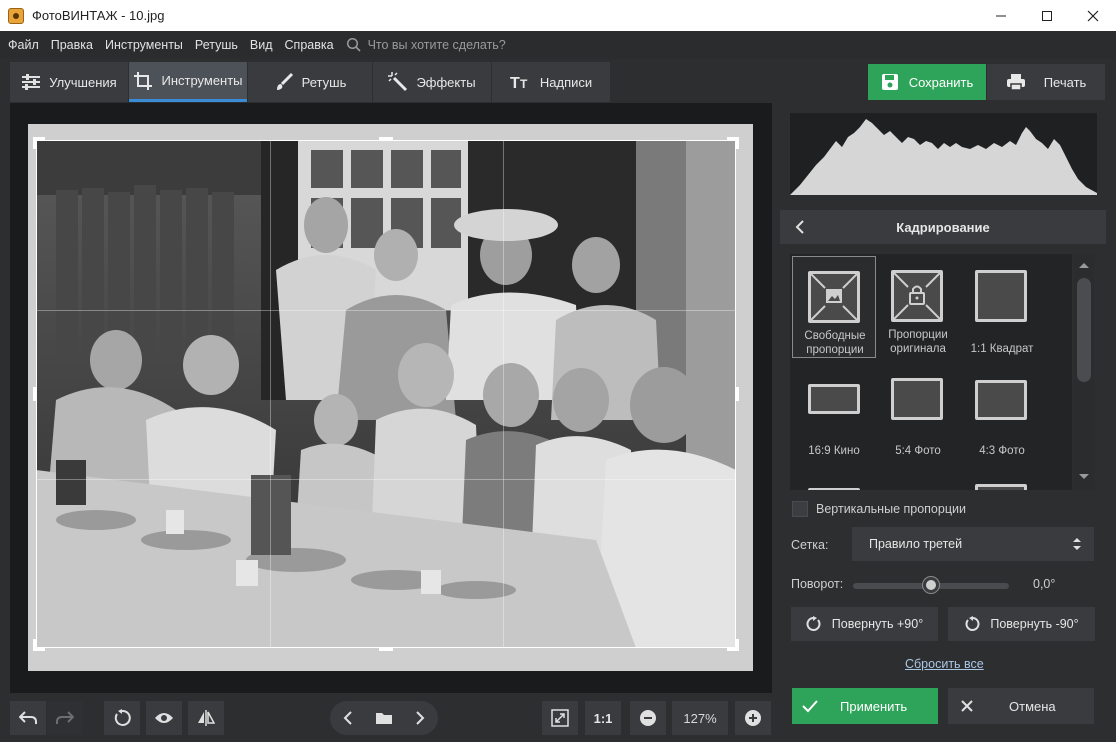  Describe the element at coordinates (324, 82) in the screenshot. I see `tab-label: Ретушь` at that location.